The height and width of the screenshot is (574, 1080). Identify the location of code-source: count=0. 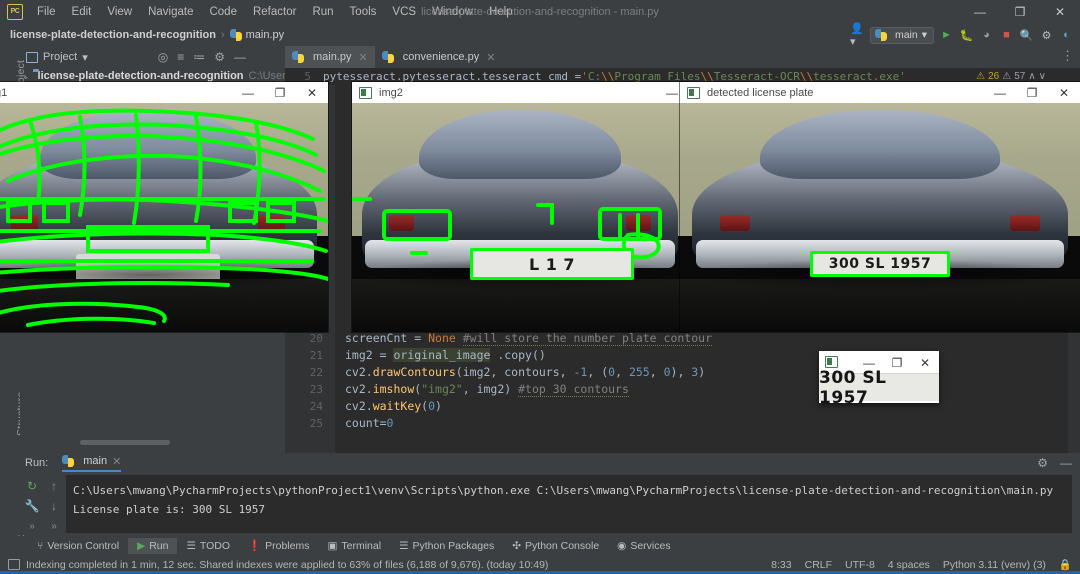
(364, 423).